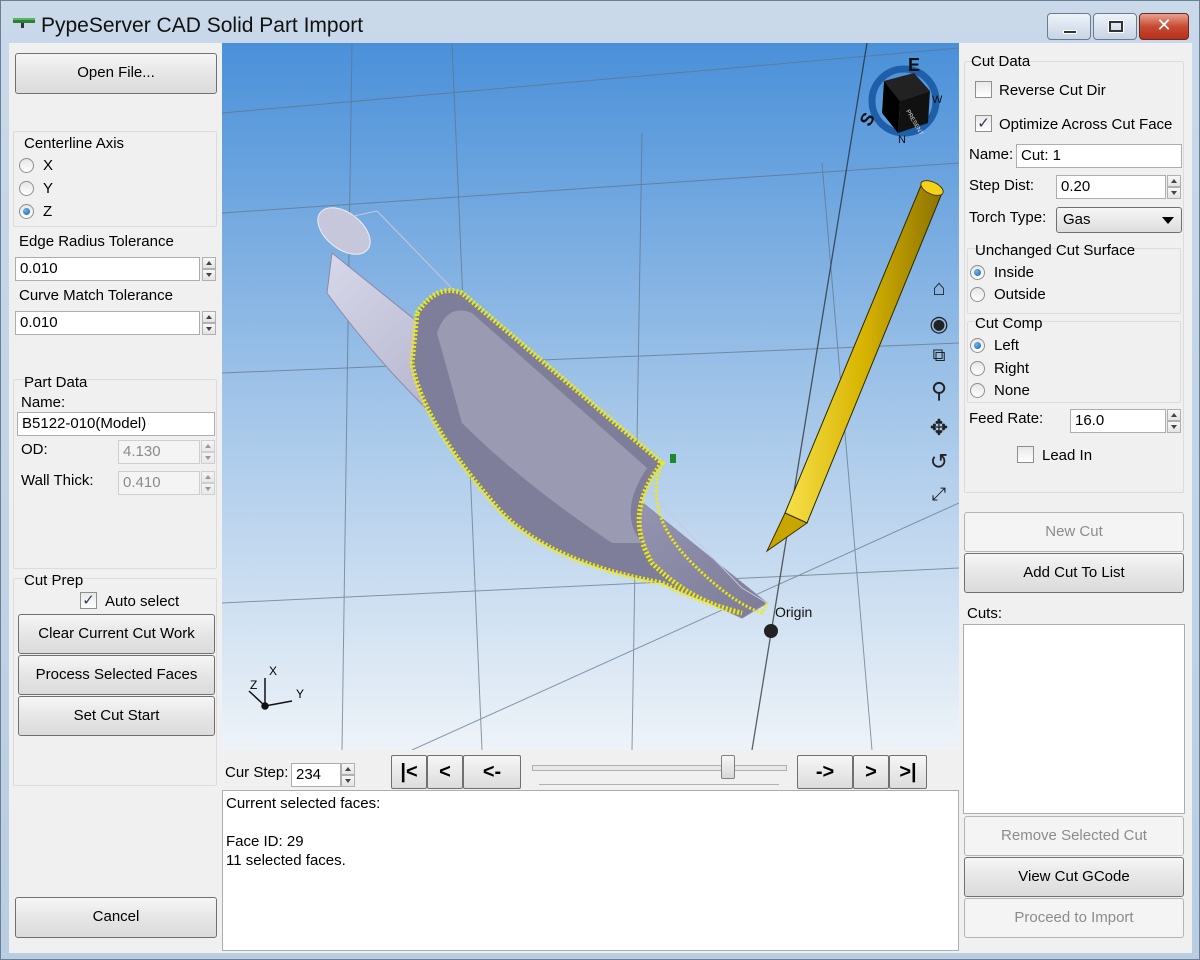  I want to click on part-data-label: Part Data, so click(56, 382).